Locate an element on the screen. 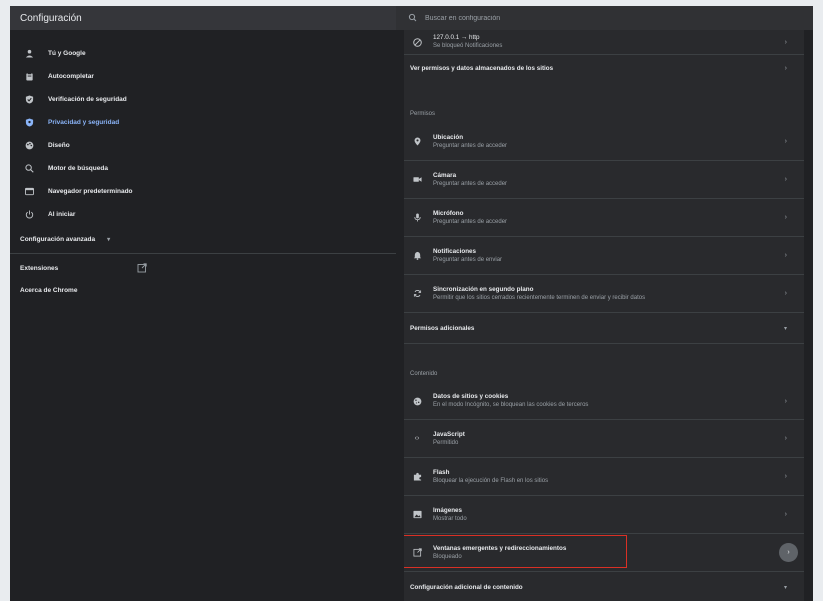 Image resolution: width=823 pixels, height=601 pixels. row-subtitle: Mostrar todo is located at coordinates (450, 518).